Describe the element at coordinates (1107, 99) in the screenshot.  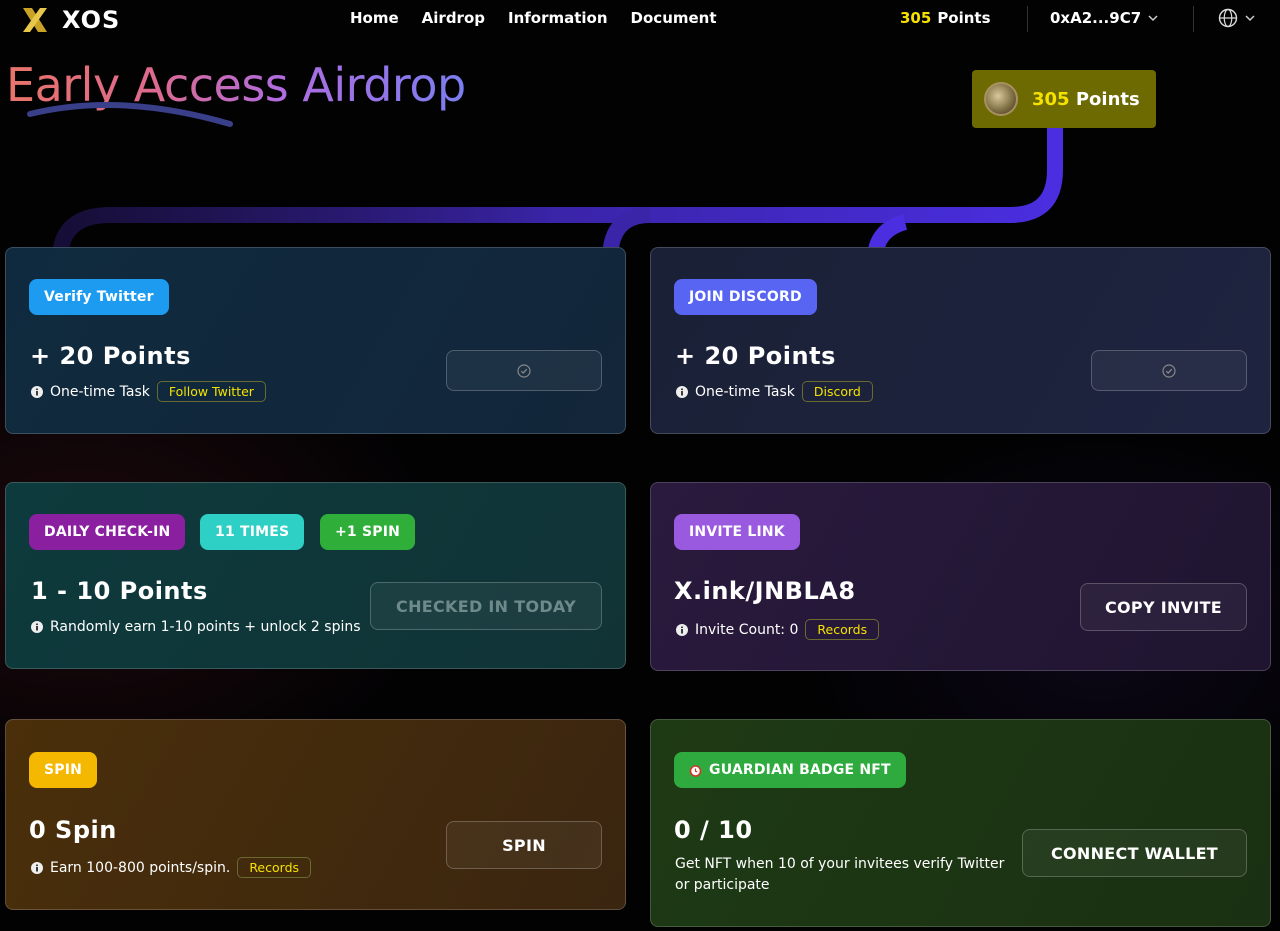
I see `points-badge-label: Points` at that location.